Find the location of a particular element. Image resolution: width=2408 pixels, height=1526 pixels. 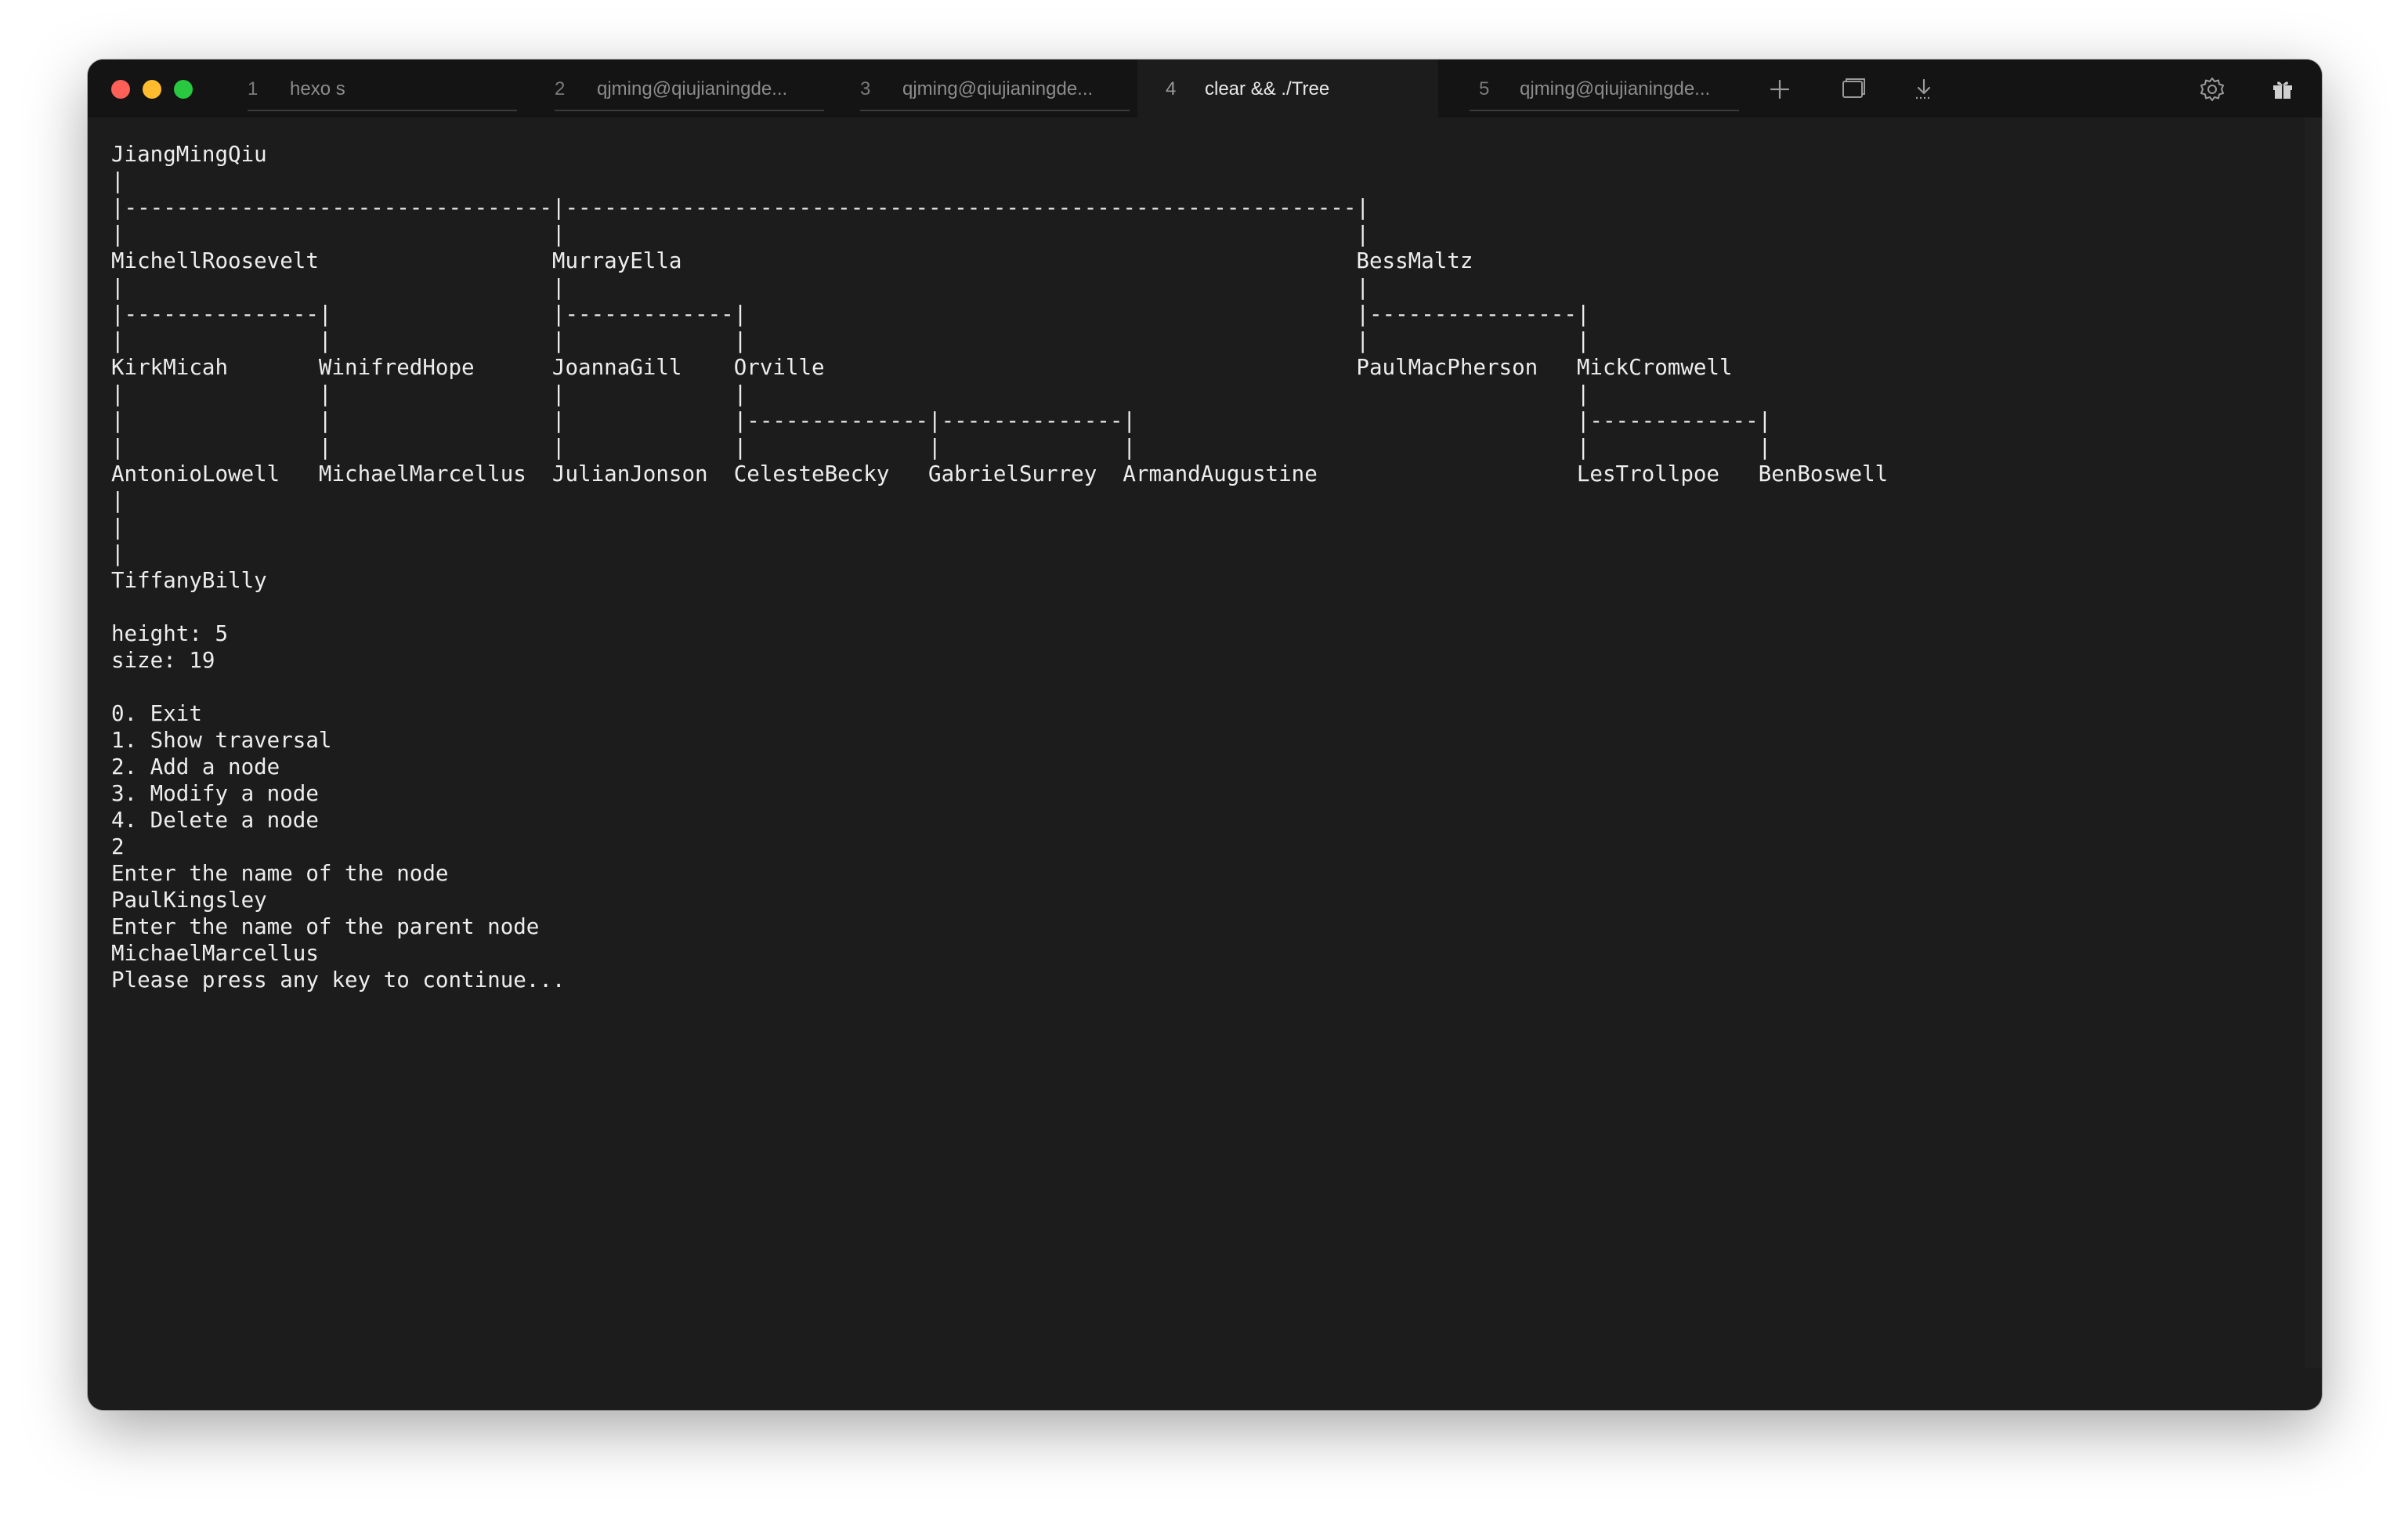

tab-number: 2 is located at coordinates (560, 88).